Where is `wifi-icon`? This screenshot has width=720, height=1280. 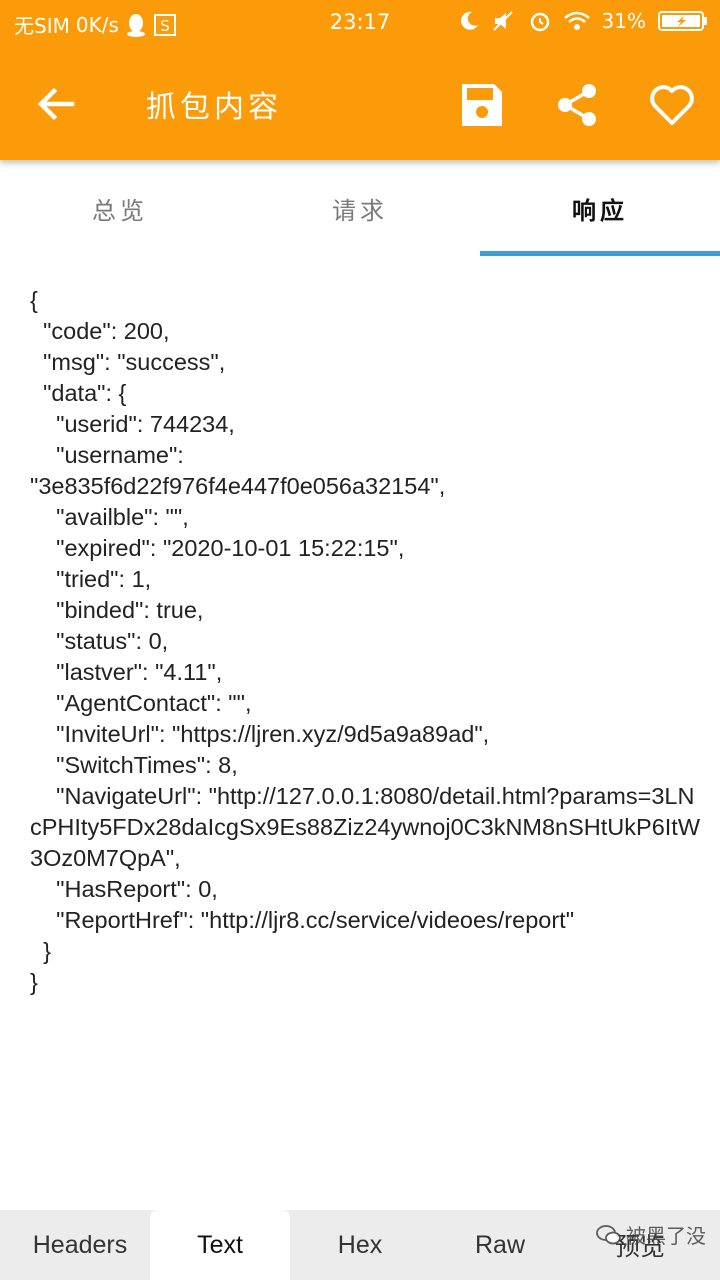
wifi-icon is located at coordinates (576, 21).